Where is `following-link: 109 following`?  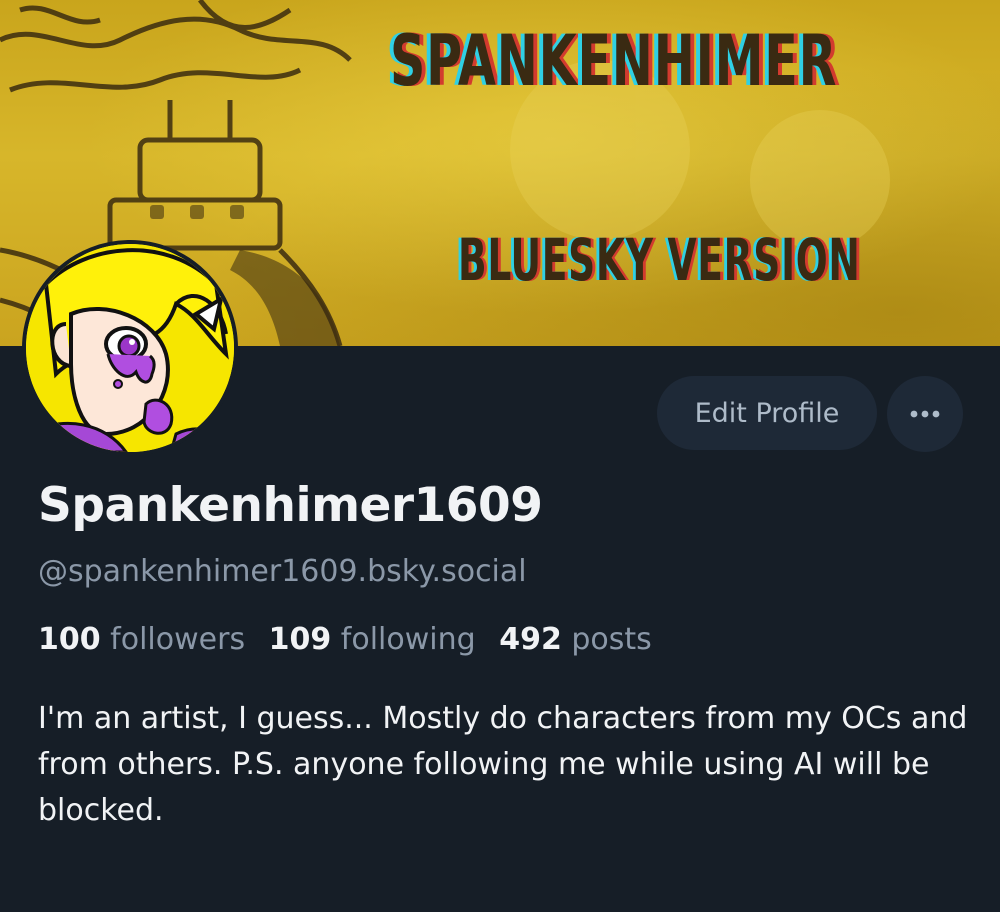 following-link: 109 following is located at coordinates (372, 639).